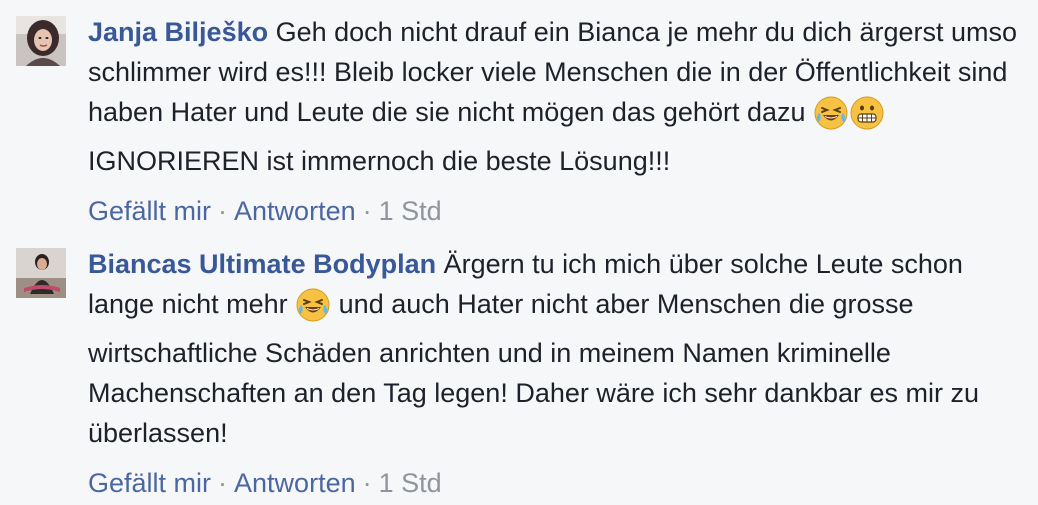 This screenshot has width=1038, height=505. Describe the element at coordinates (262, 264) in the screenshot. I see `comment-author-link: Biancas Ultimate Bodyplan` at that location.